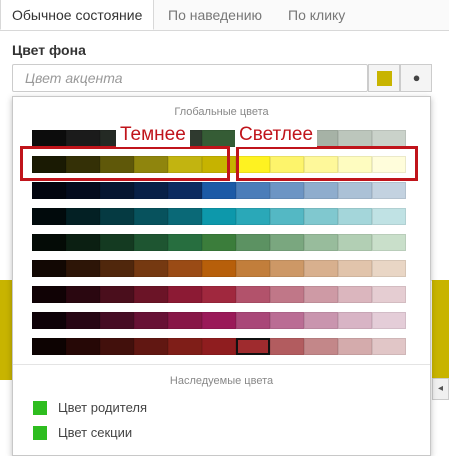  Describe the element at coordinates (6, 330) in the screenshot. I see `accent-background-strip` at that location.